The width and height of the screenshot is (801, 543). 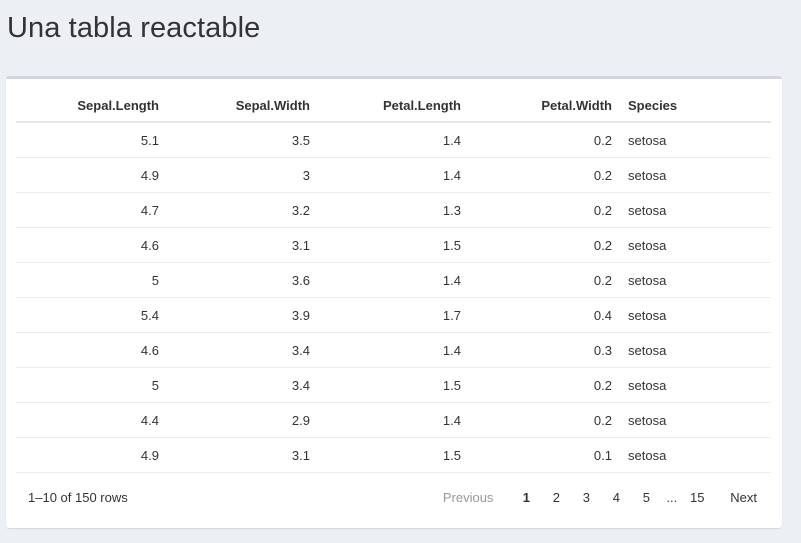 What do you see at coordinates (743, 497) in the screenshot?
I see `next-page-button: Next` at bounding box center [743, 497].